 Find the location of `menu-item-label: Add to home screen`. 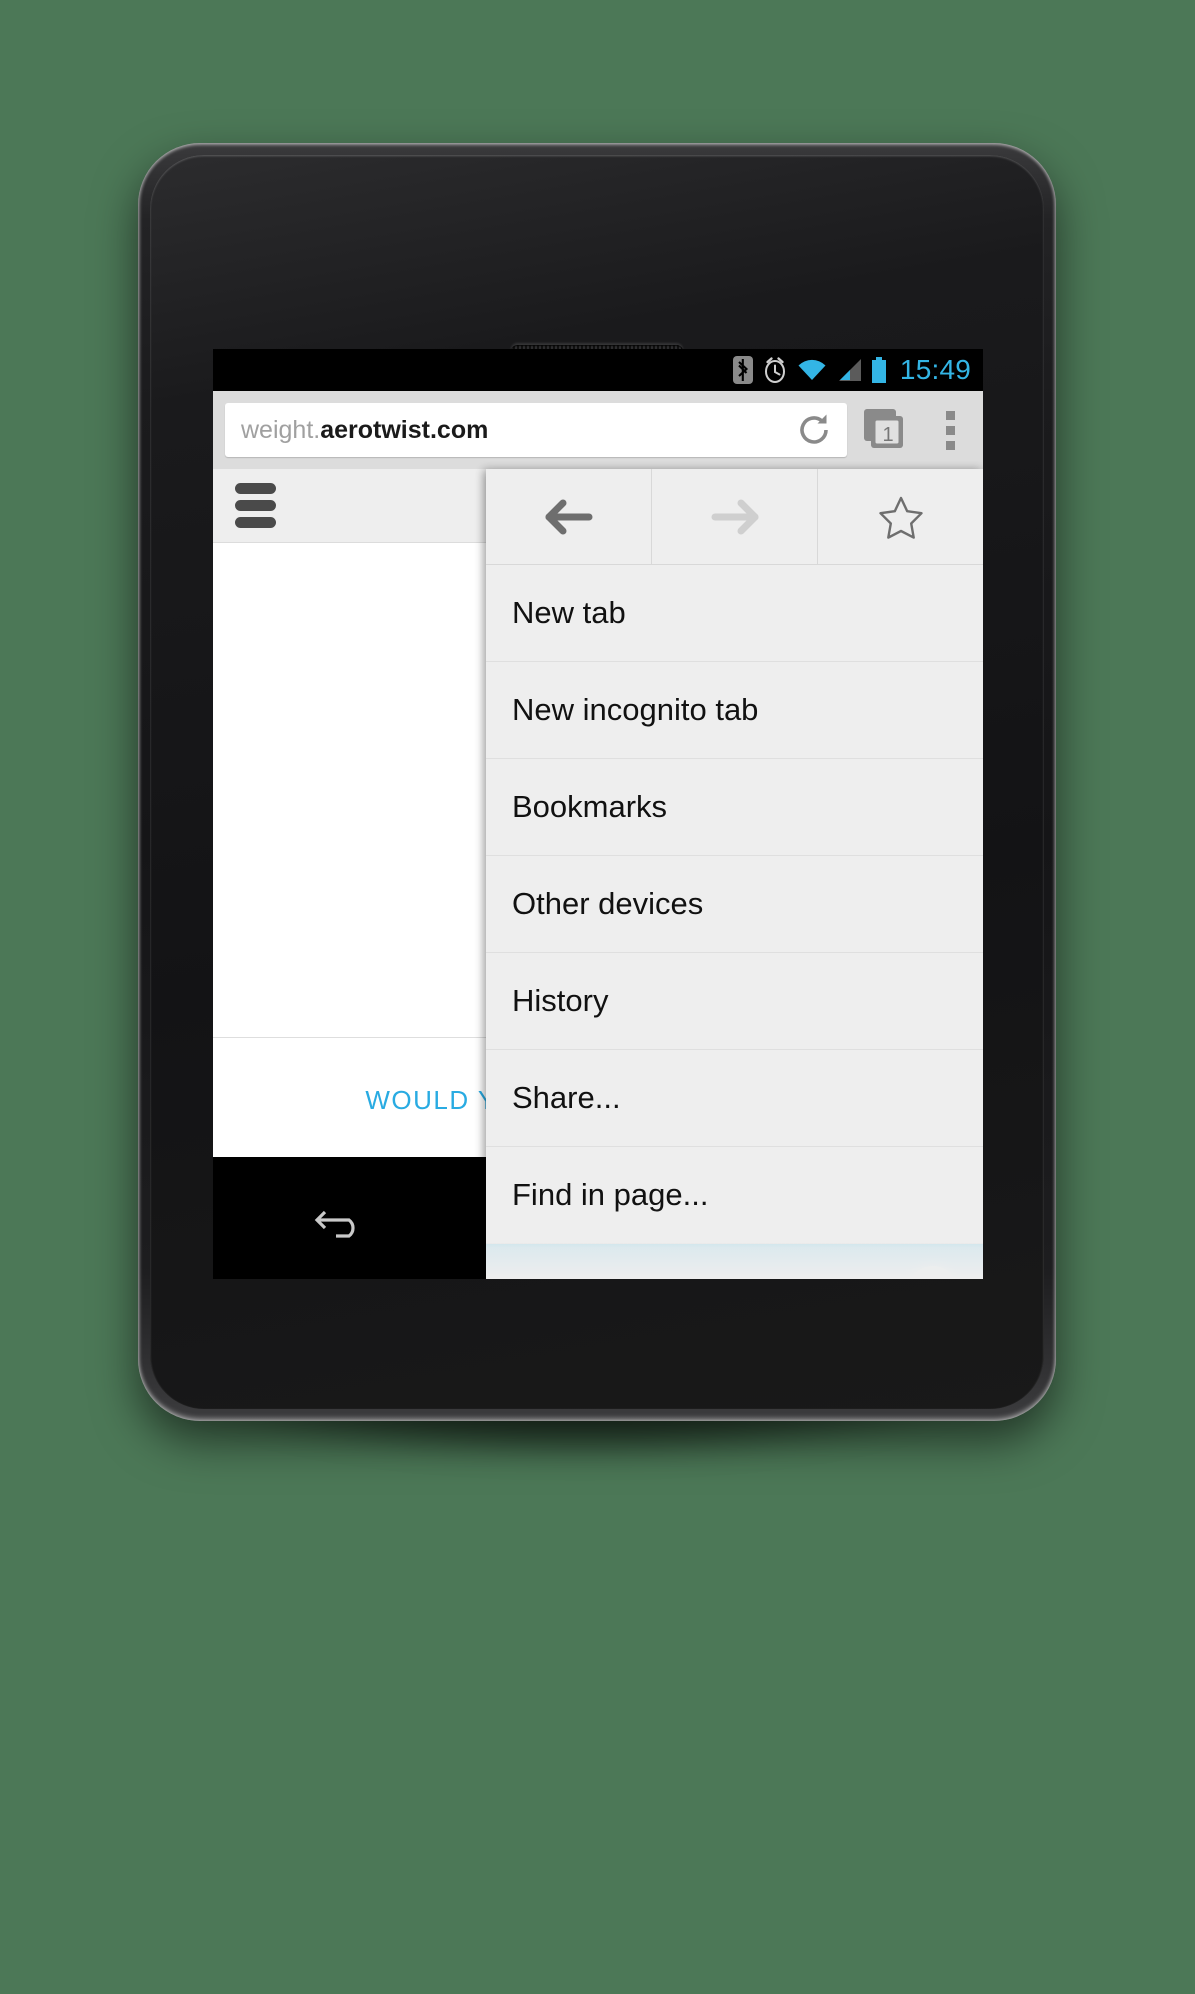

menu-item-label: Add to home screen is located at coordinates (650, 1276).